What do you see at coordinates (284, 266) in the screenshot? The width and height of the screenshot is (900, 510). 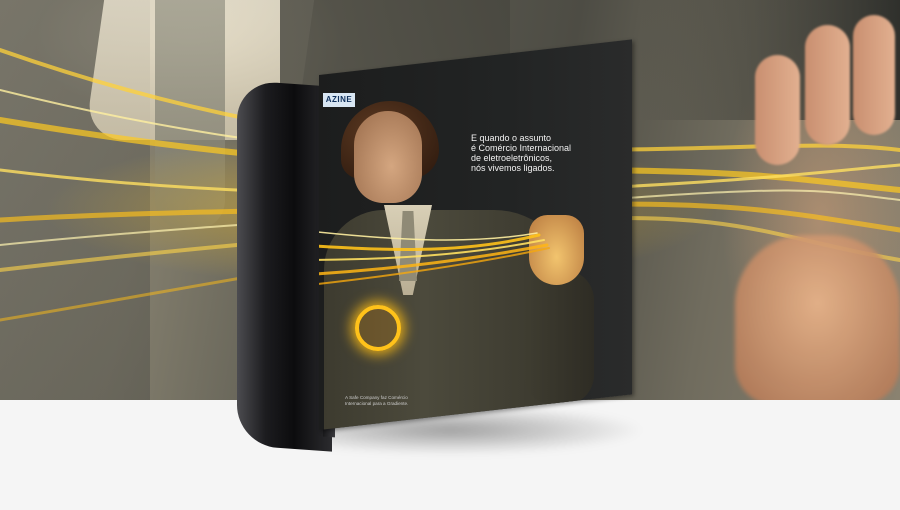 I see `page-curl` at bounding box center [284, 266].